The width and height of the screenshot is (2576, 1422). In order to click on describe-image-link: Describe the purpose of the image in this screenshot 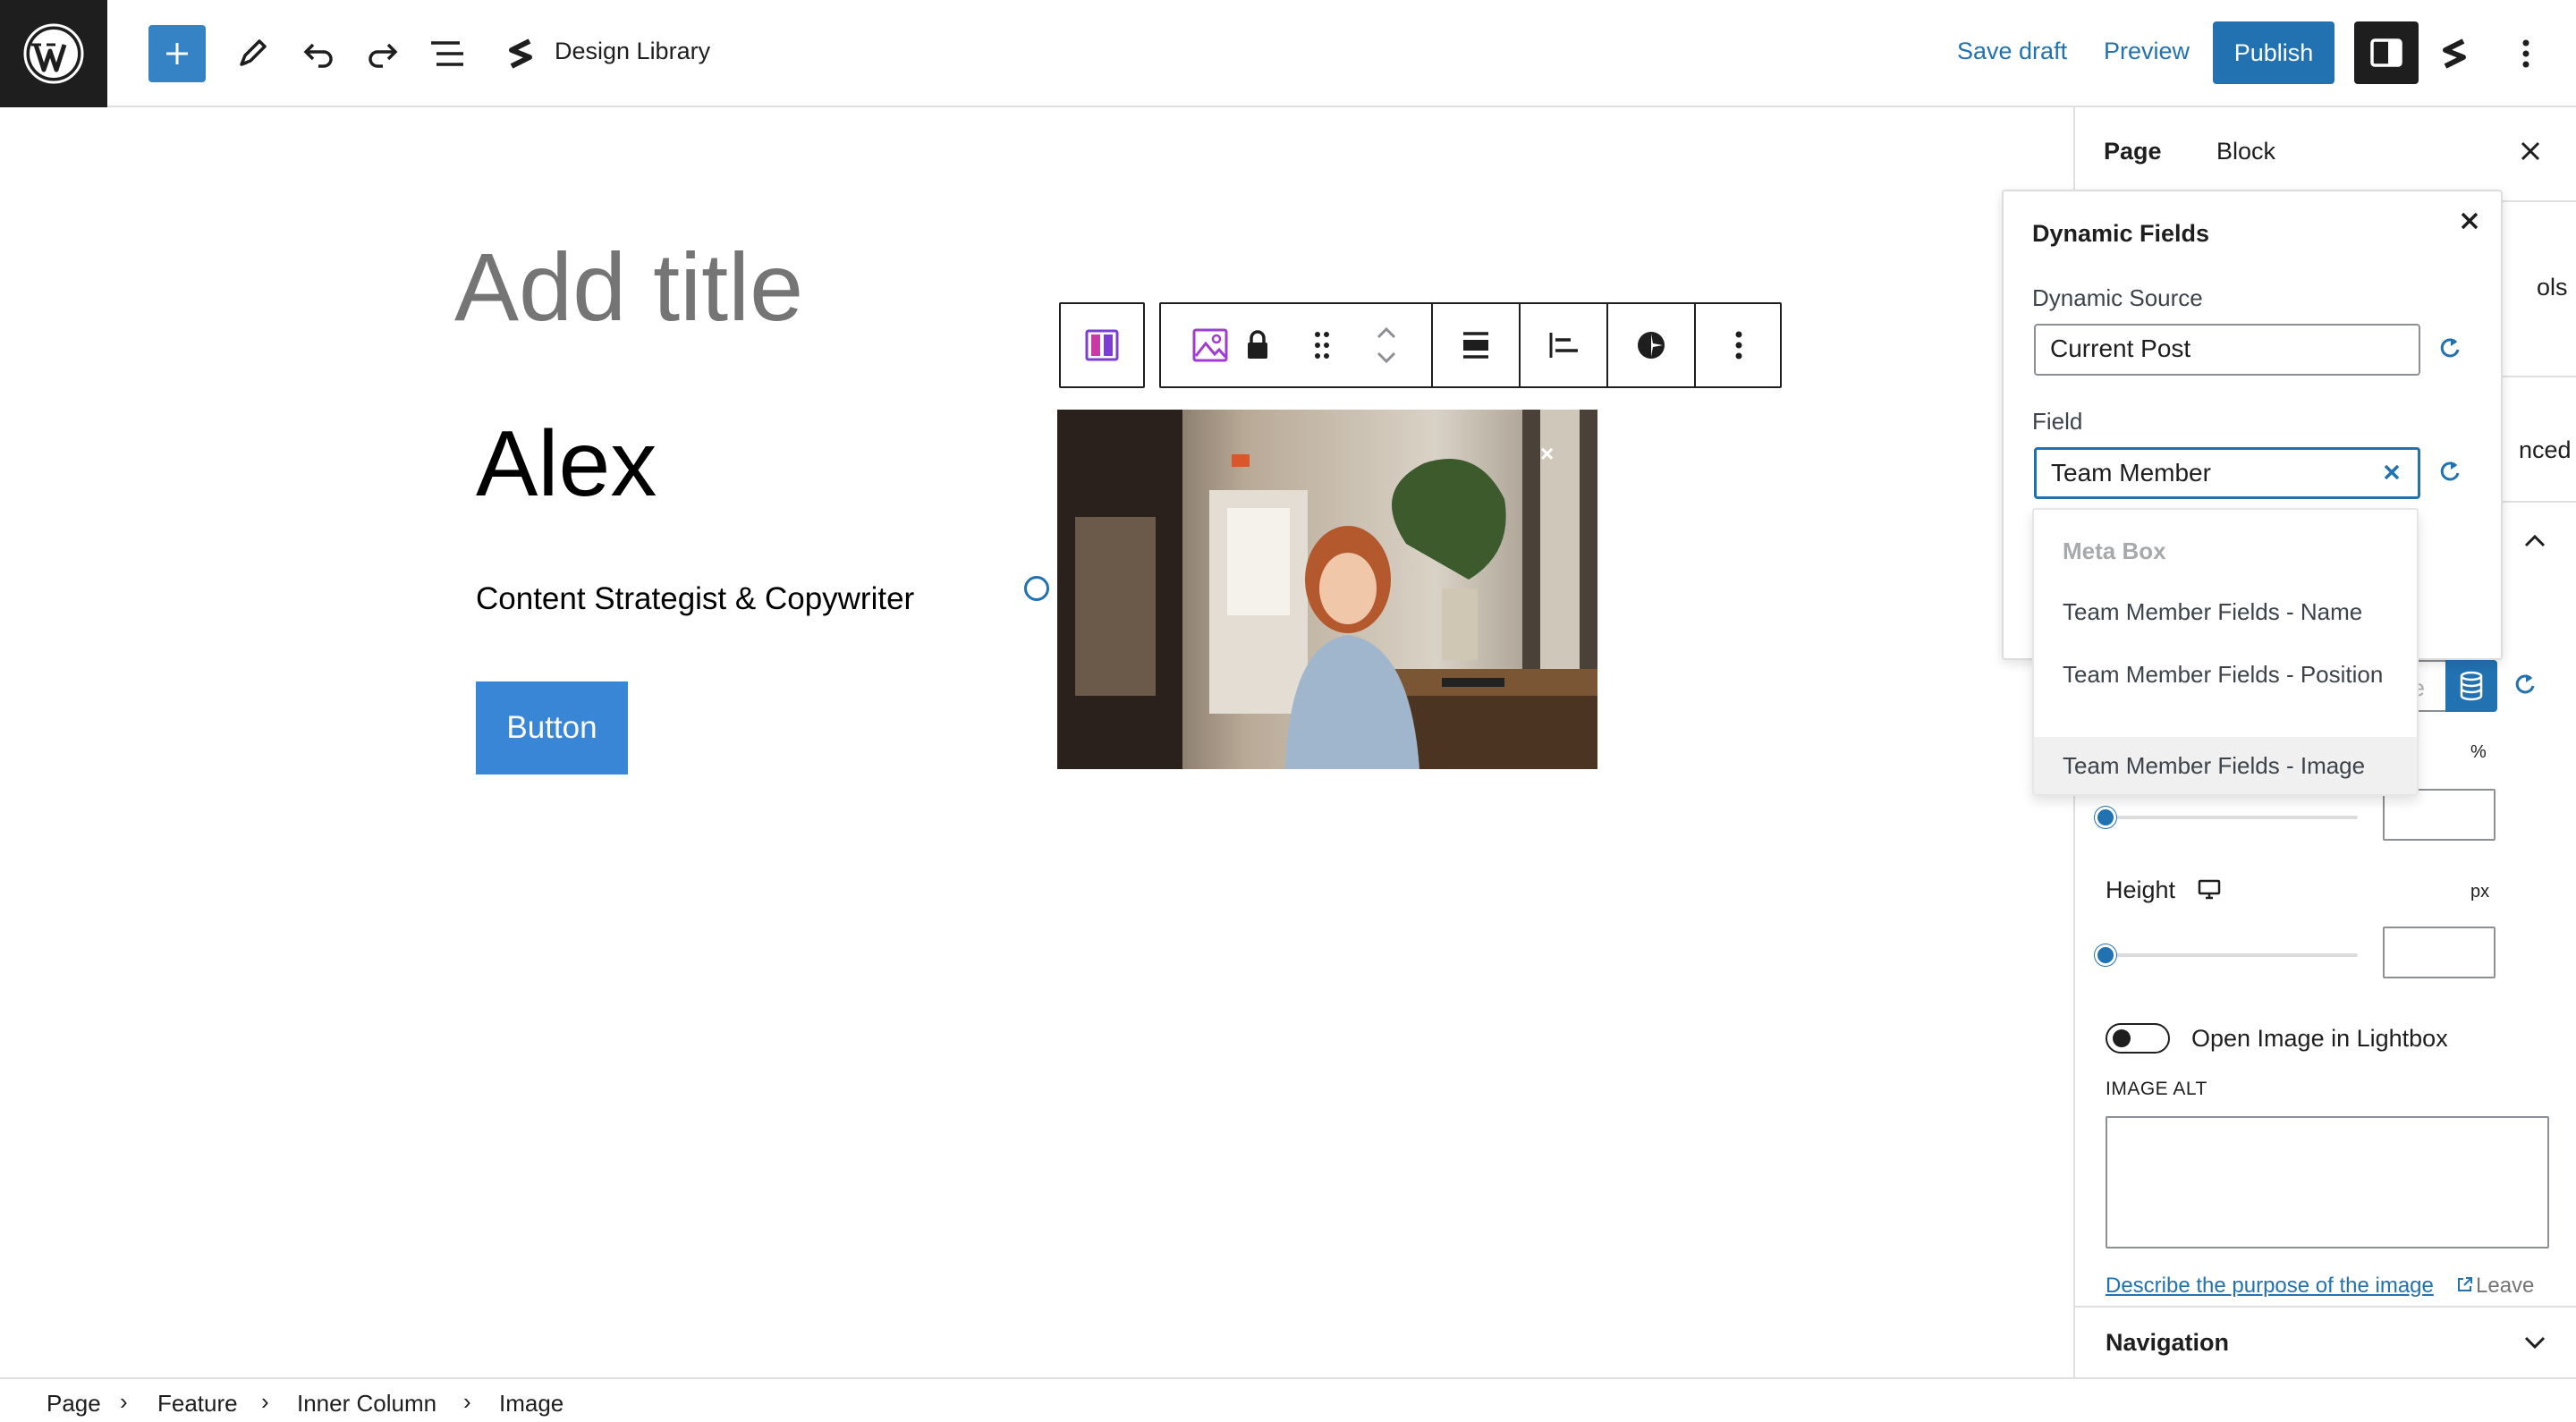, I will do `click(2270, 1286)`.